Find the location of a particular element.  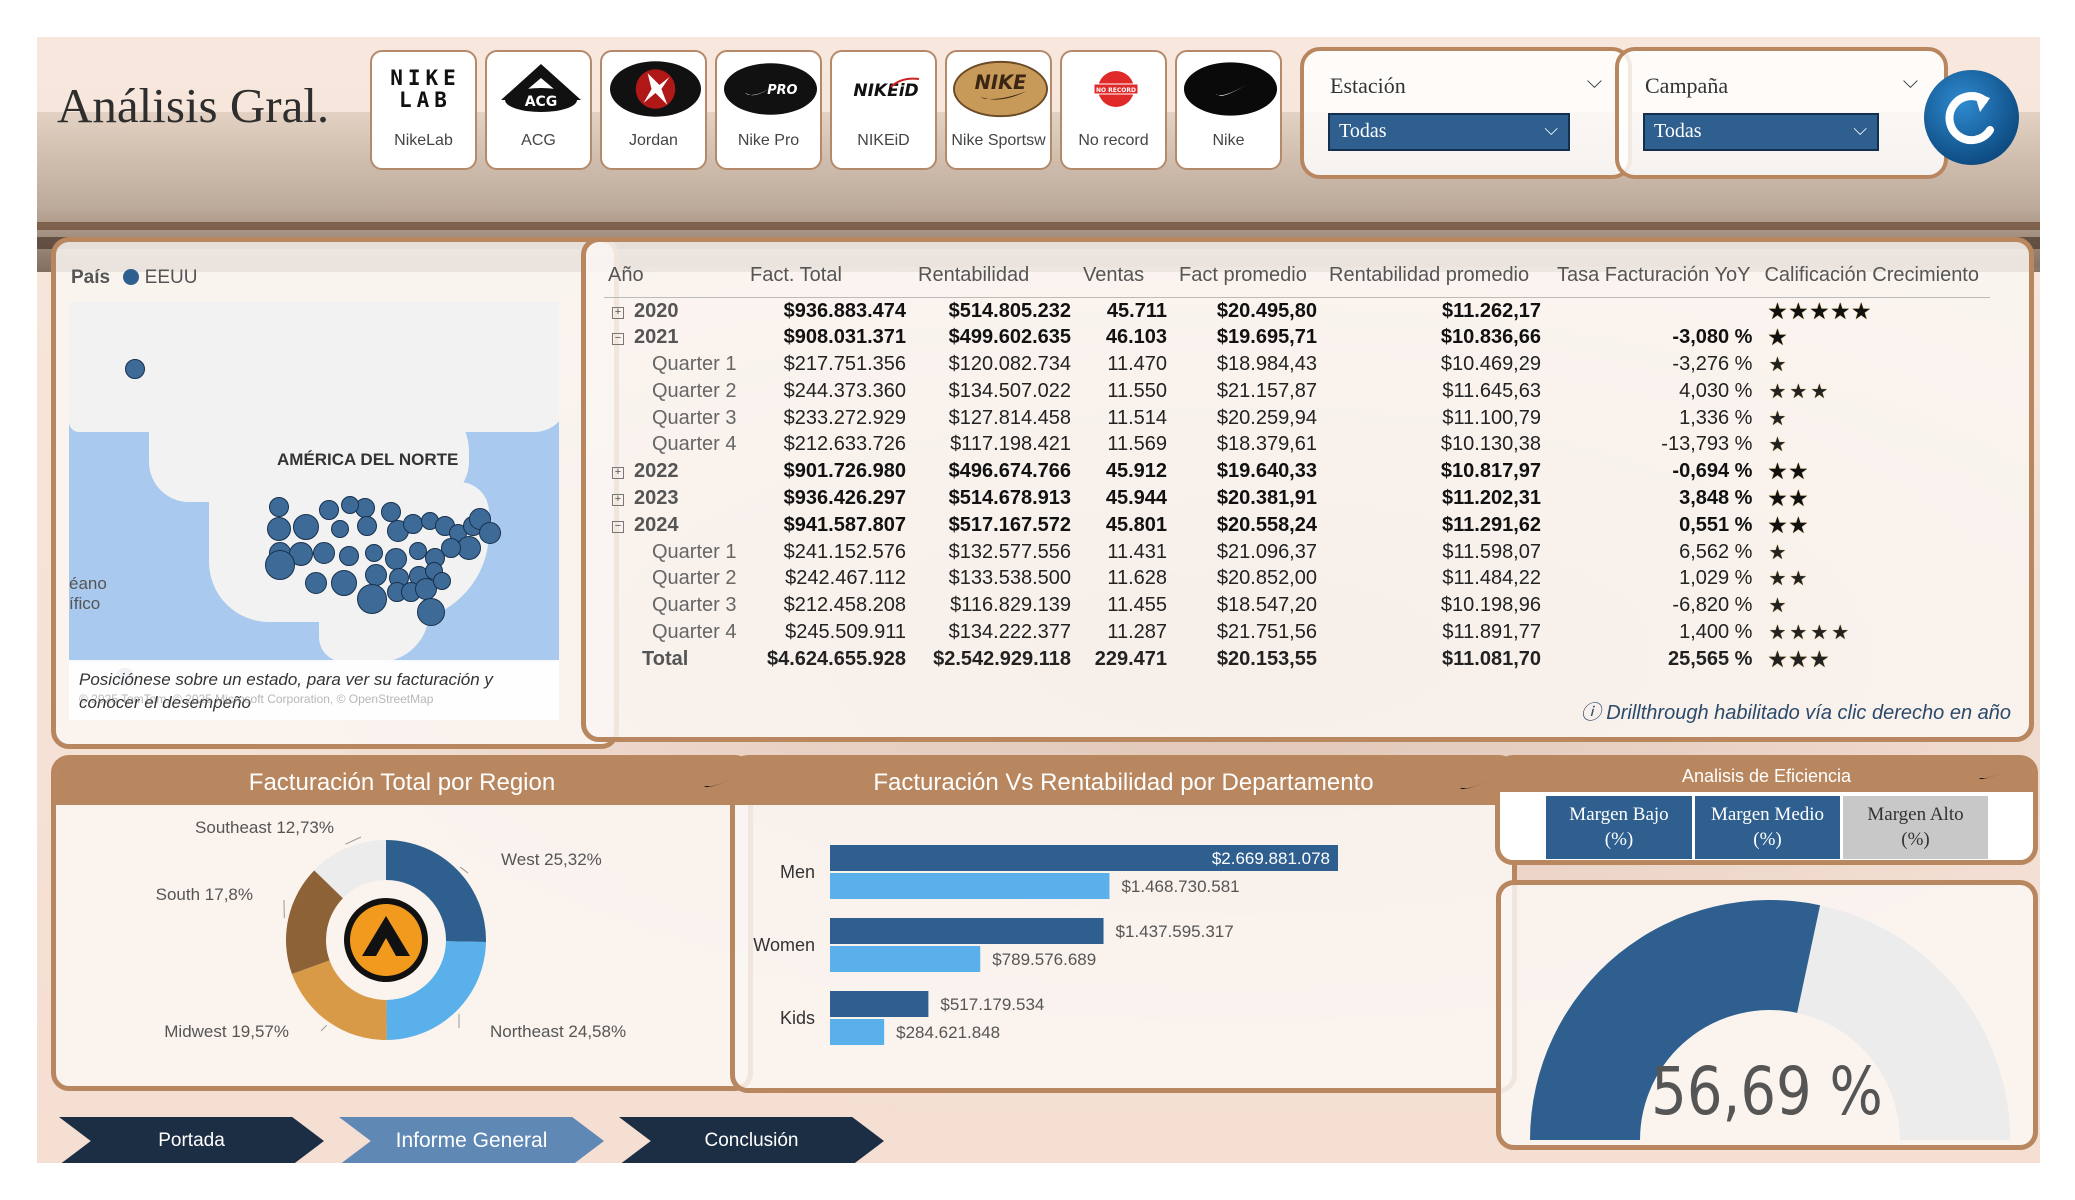

reset-filters-button is located at coordinates (1971, 117).